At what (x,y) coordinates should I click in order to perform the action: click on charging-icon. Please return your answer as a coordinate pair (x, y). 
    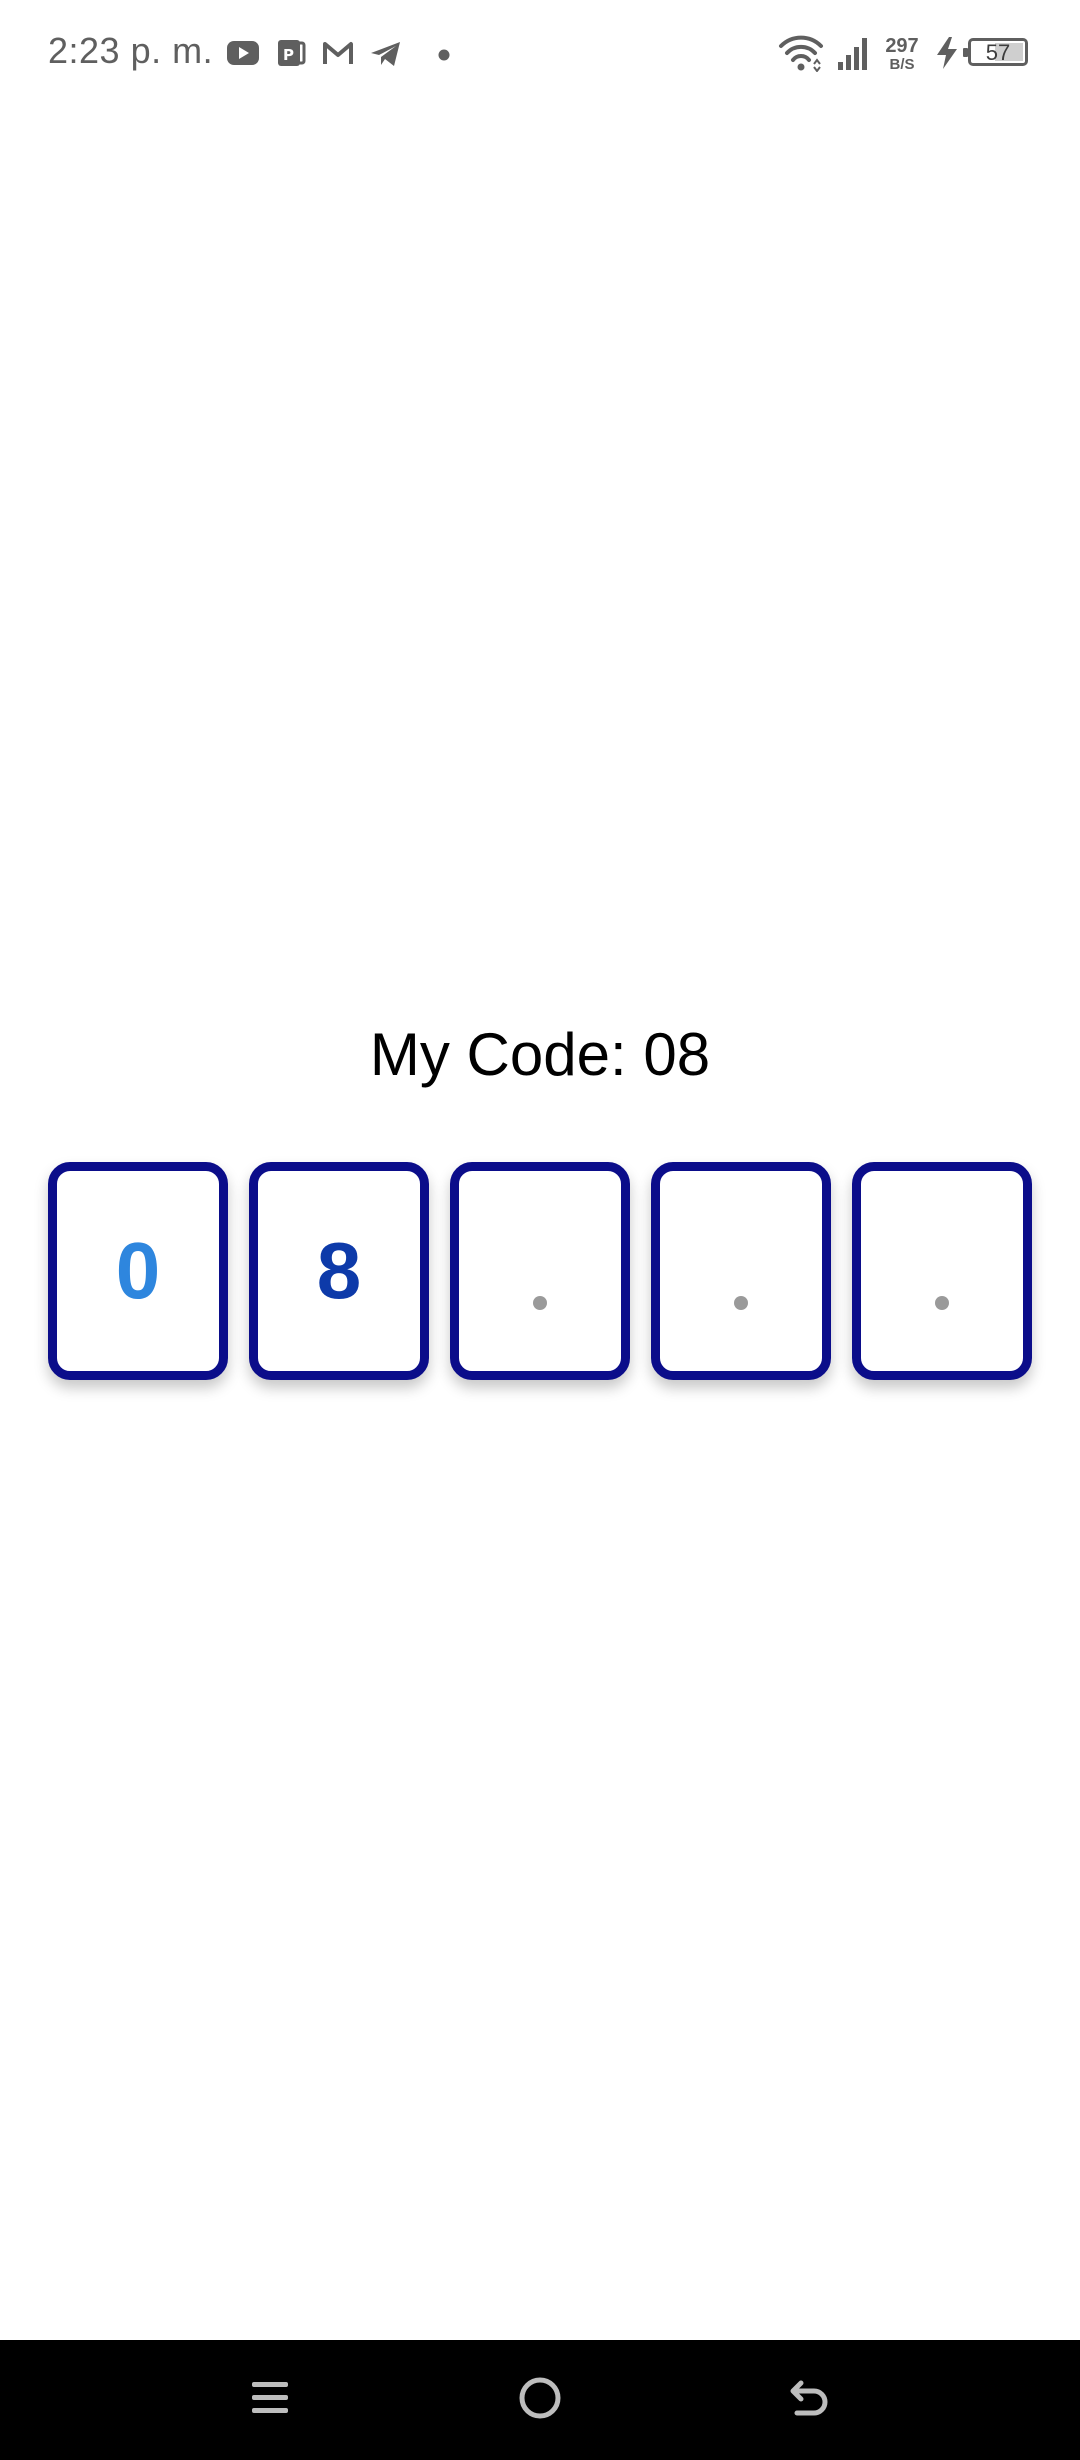
    Looking at the image, I should click on (947, 55).